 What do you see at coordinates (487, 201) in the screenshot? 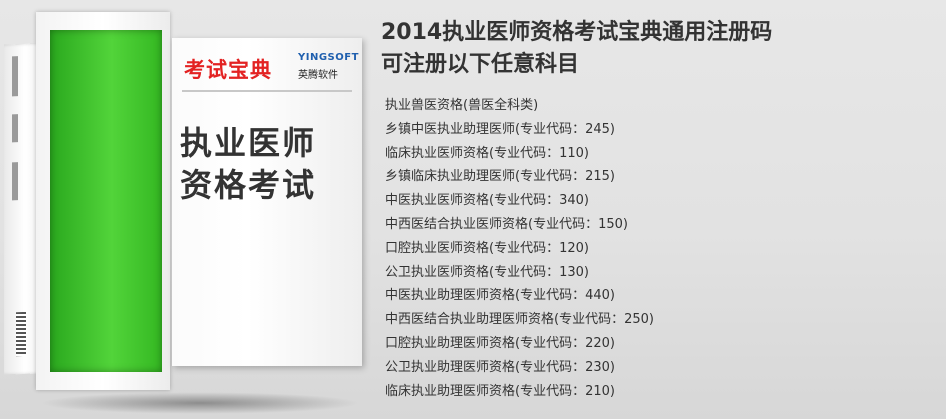
I see `subject-item: 中医执业医师资格(专业代码：340)` at bounding box center [487, 201].